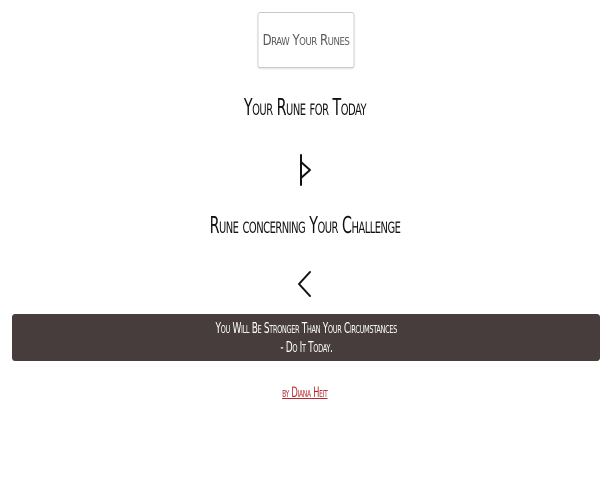  I want to click on challenge-rune-heading: Rune concerning Your Challenge, so click(305, 226).